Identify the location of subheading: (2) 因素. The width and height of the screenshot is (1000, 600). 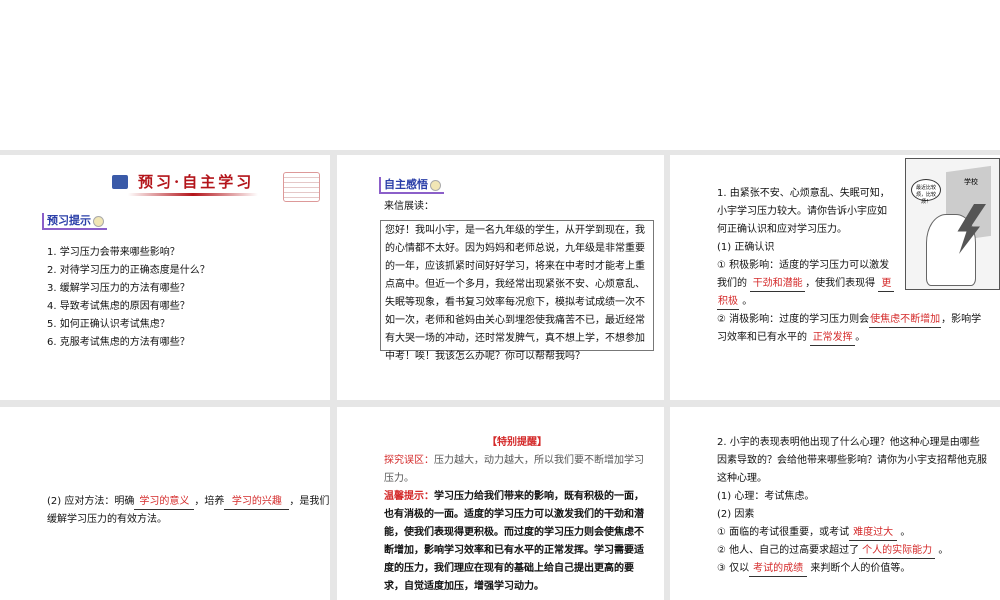
(736, 514).